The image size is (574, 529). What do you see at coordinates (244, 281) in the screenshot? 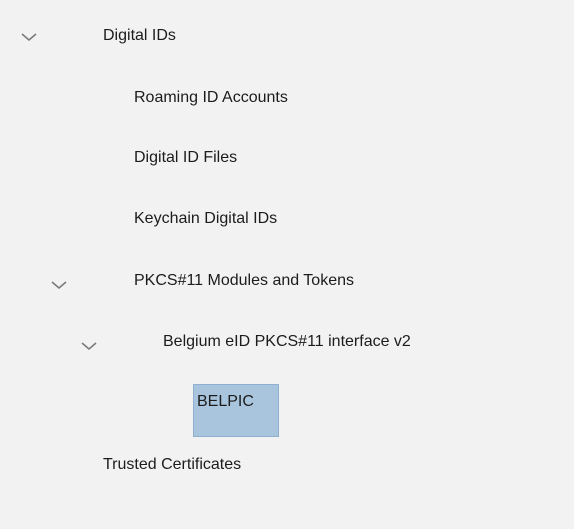
I see `tree-item-pkcs11-modules: PKCS#11 Modules and Tokens` at bounding box center [244, 281].